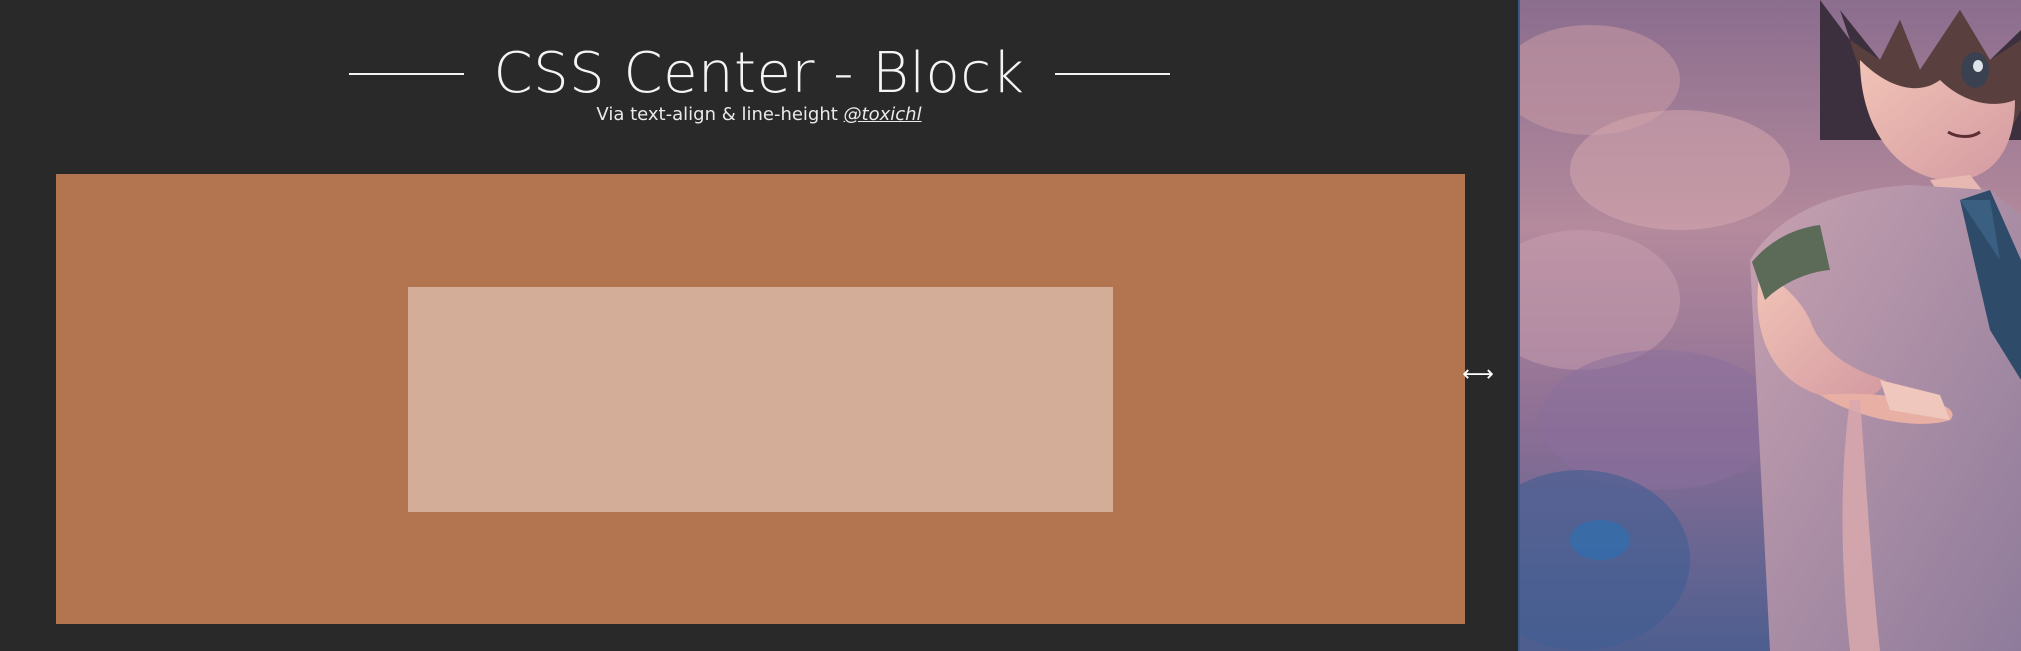  I want to click on subtitle-text: Via text-align & line-height, so click(720, 114).